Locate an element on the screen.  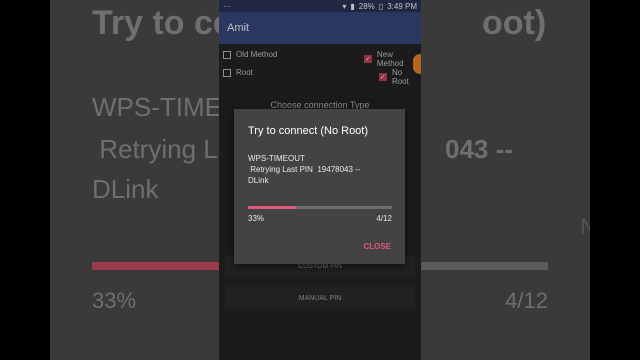
dialog-progress-percent: 33% is located at coordinates (256, 218).